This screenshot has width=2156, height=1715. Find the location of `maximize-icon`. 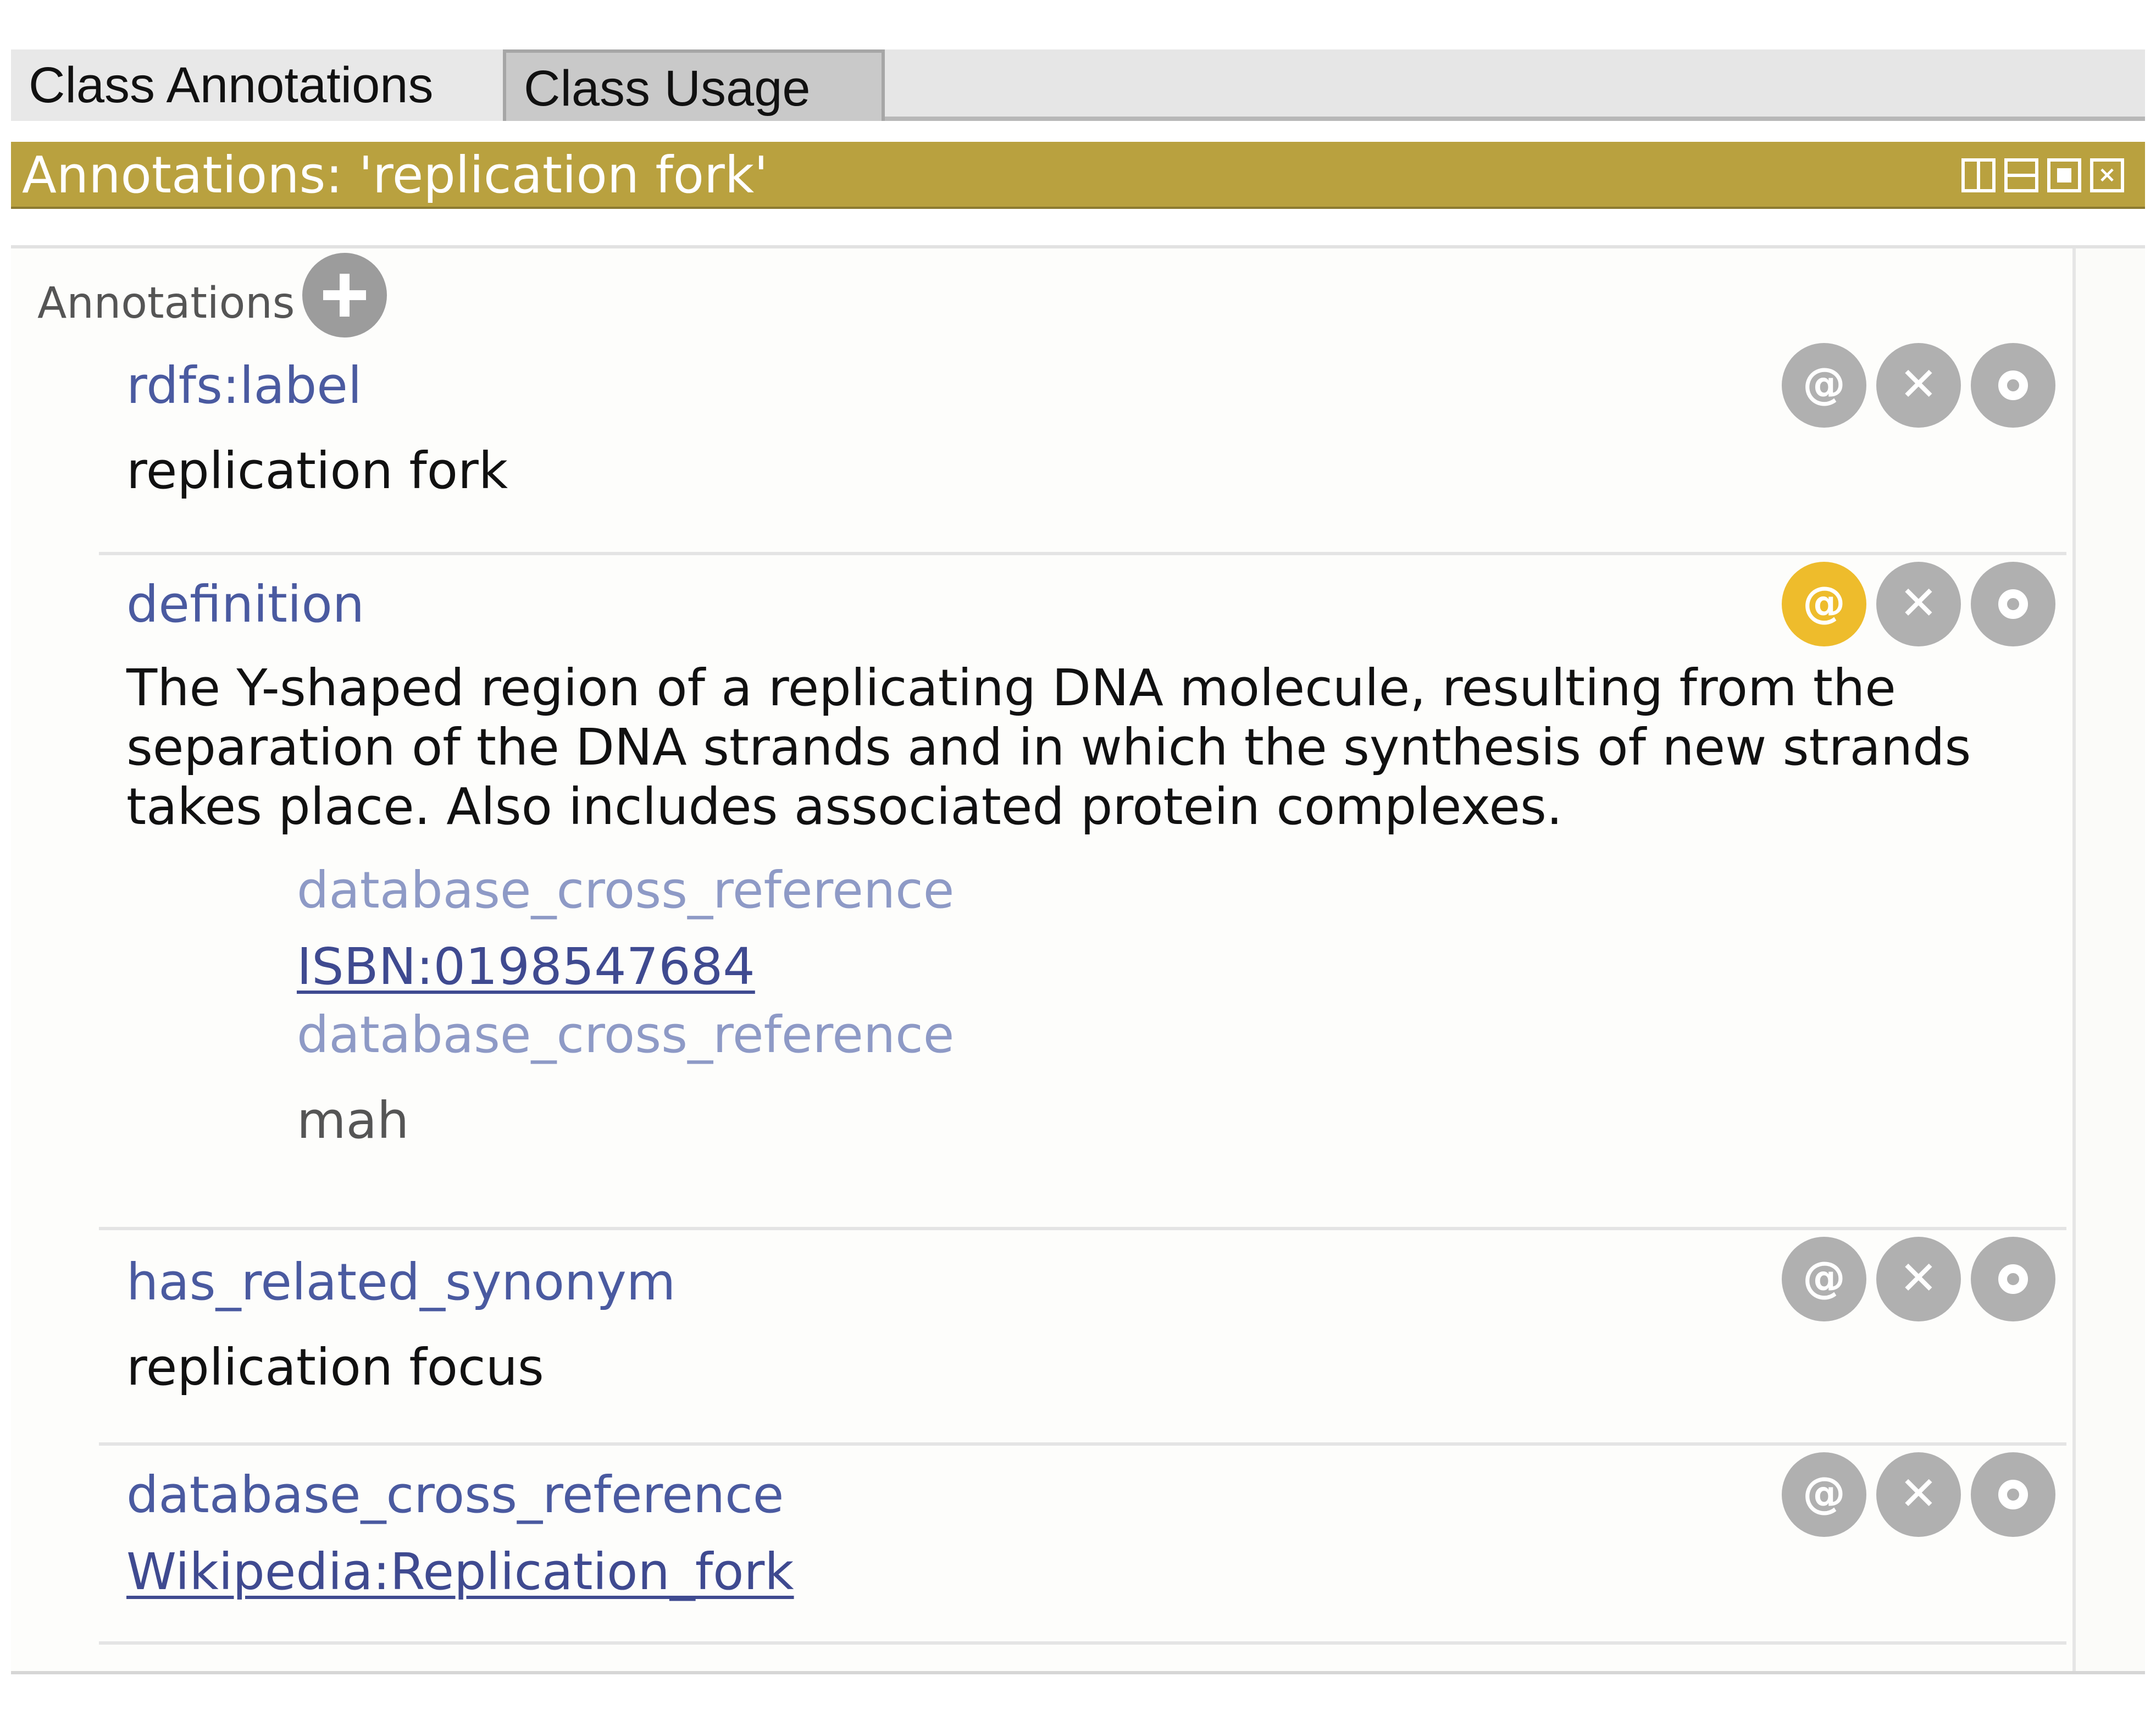

maximize-icon is located at coordinates (2064, 175).